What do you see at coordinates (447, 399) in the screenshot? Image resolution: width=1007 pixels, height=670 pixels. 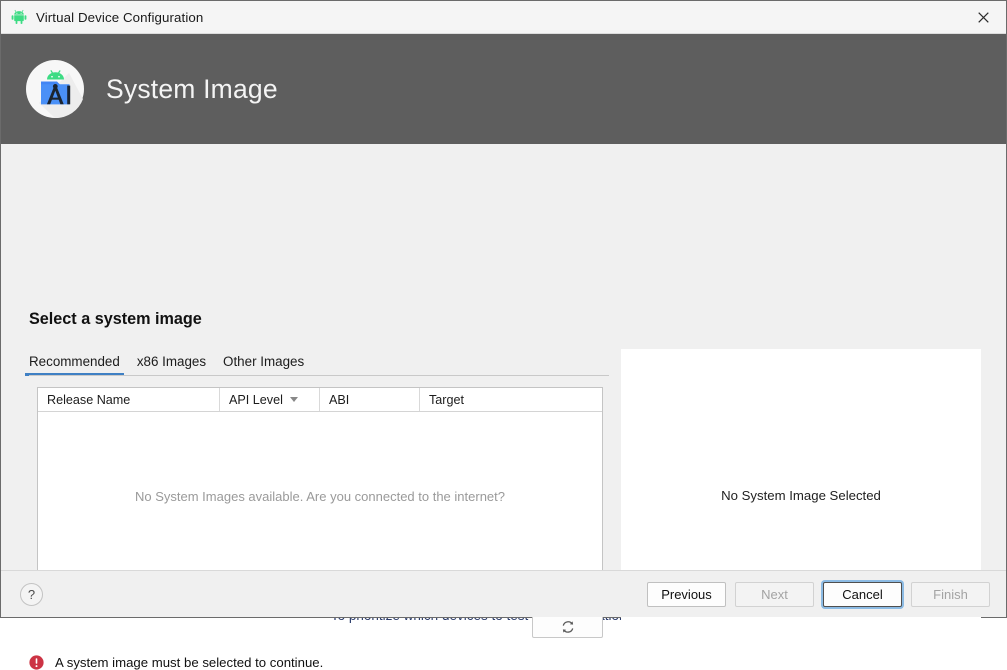 I see `column-header-target-label: Target` at bounding box center [447, 399].